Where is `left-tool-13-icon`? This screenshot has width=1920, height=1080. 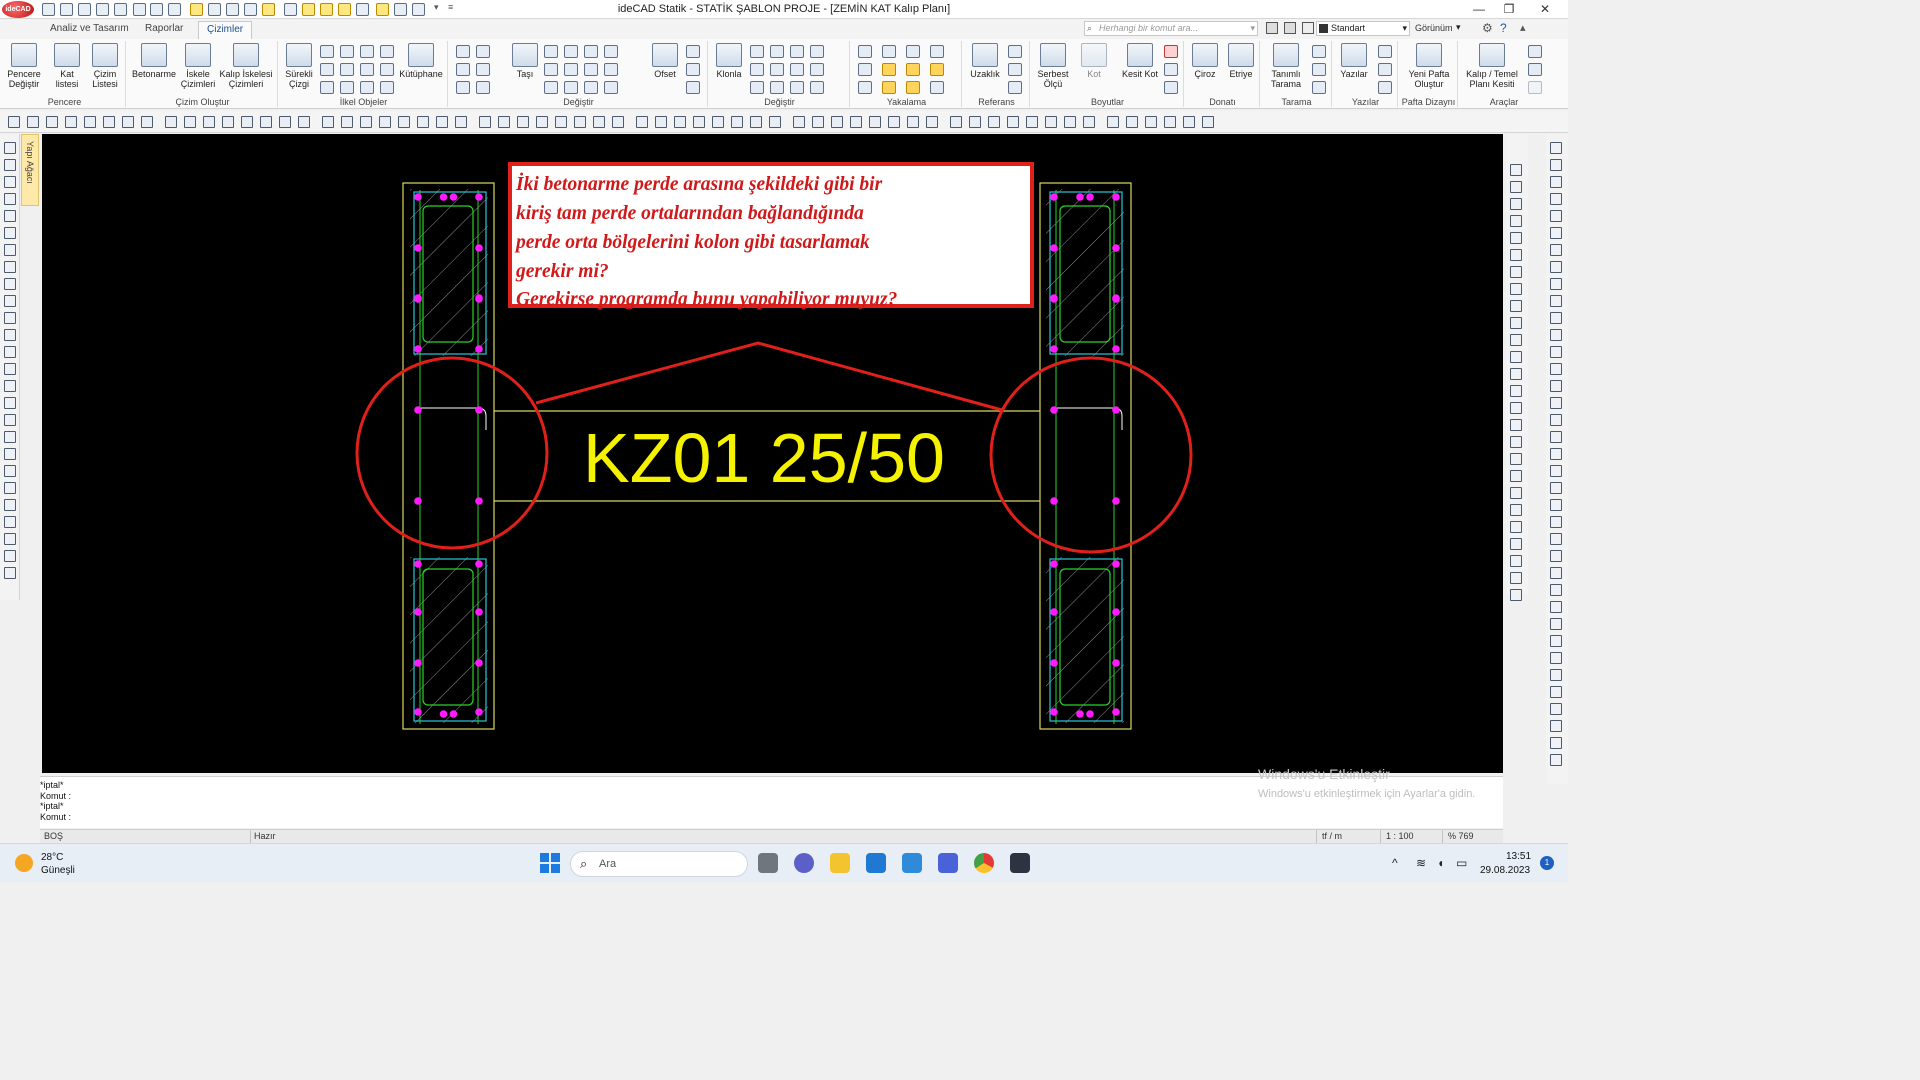
left-tool-13-icon is located at coordinates (10, 352).